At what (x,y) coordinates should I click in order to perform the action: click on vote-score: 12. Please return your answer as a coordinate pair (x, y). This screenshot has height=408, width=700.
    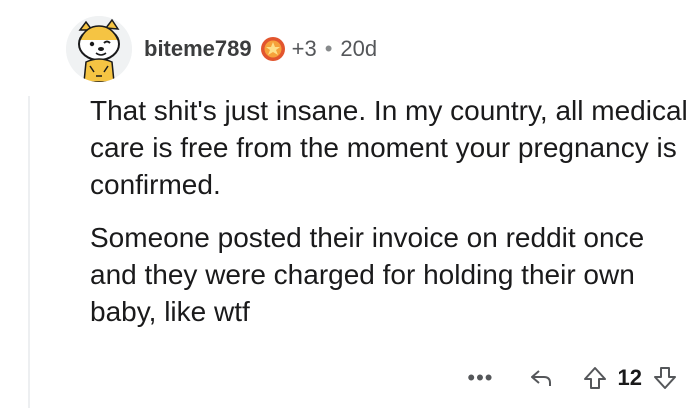
    Looking at the image, I should click on (629, 377).